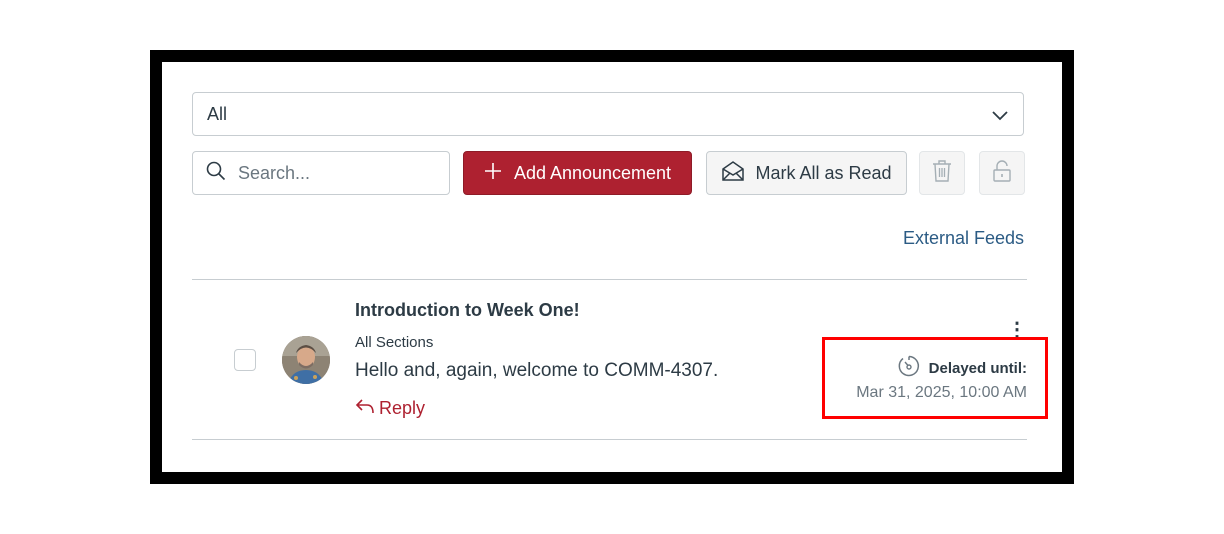 The height and width of the screenshot is (534, 1224). Describe the element at coordinates (394, 342) in the screenshot. I see `announcement-sections: All Sections` at that location.